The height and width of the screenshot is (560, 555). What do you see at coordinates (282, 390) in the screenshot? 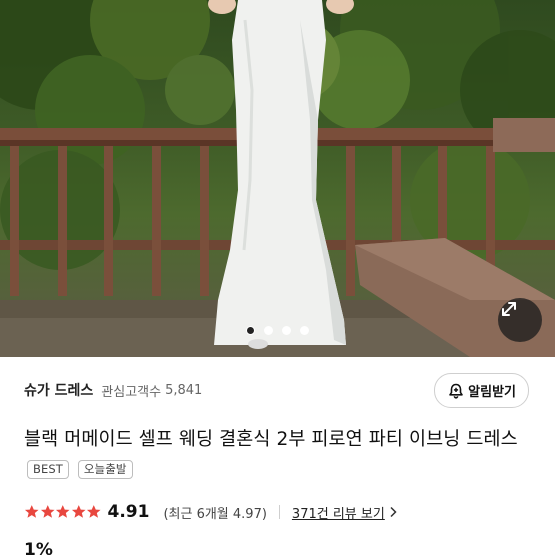
I see `seller-info-row: 슈가 드레스 관심고객수 5,841 알림받기` at bounding box center [282, 390].